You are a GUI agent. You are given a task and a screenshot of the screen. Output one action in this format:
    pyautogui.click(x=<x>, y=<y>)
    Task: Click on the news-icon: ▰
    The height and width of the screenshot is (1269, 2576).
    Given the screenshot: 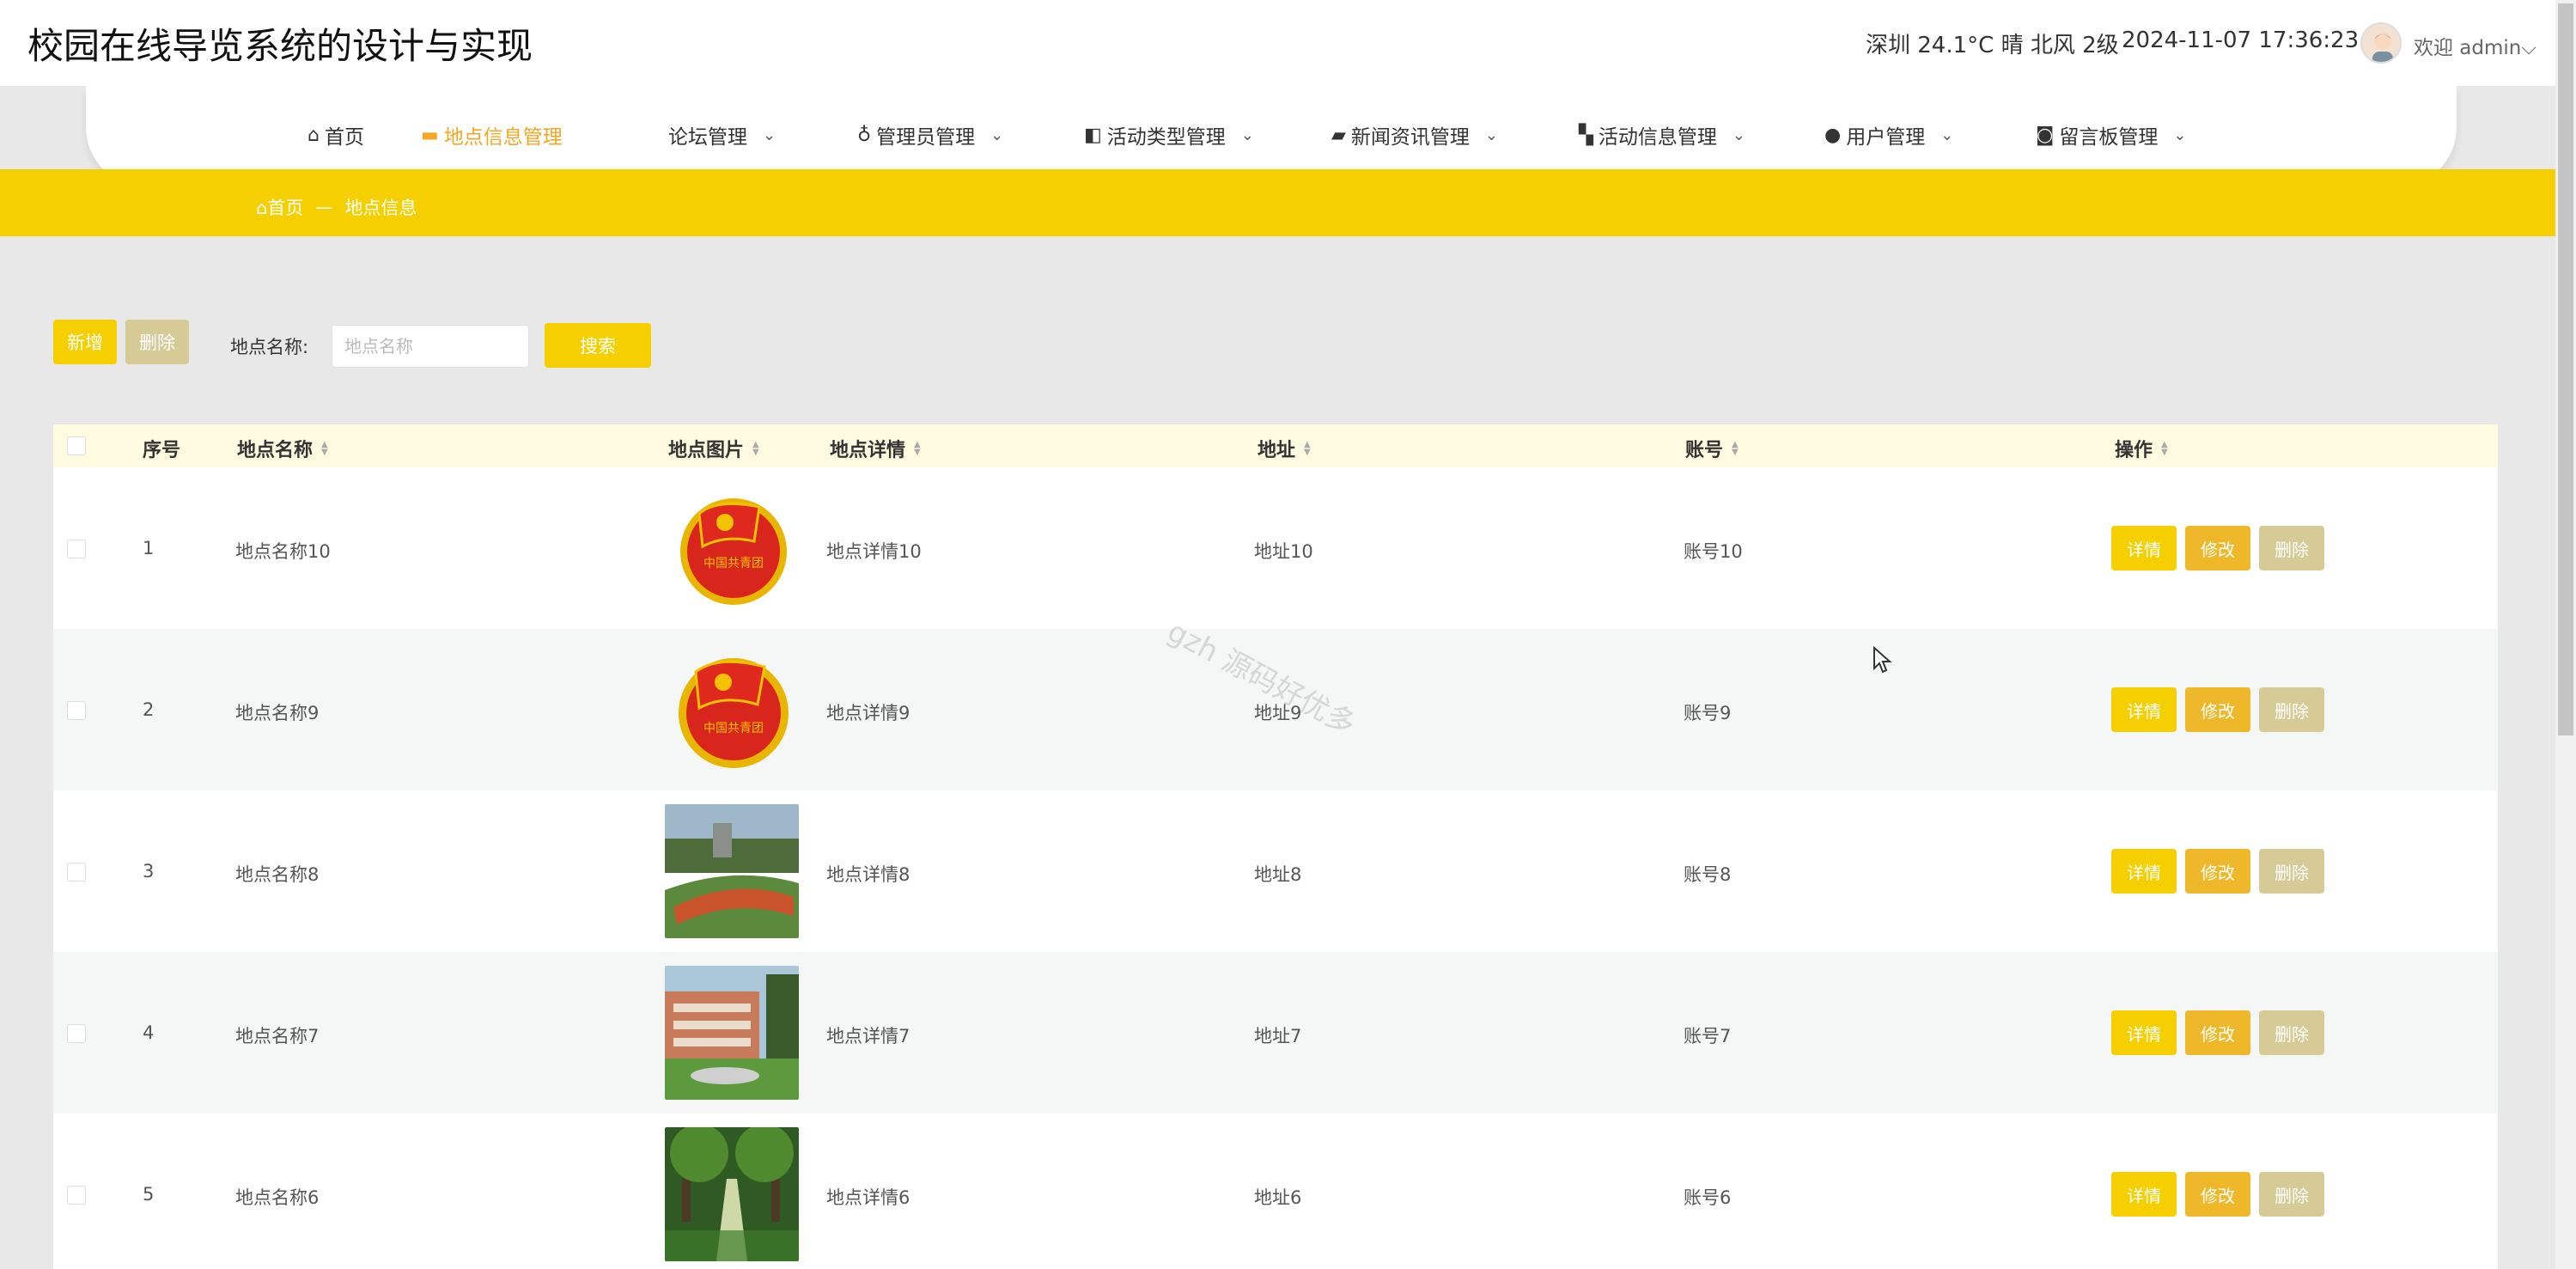 What is the action you would take?
    pyautogui.click(x=1338, y=135)
    